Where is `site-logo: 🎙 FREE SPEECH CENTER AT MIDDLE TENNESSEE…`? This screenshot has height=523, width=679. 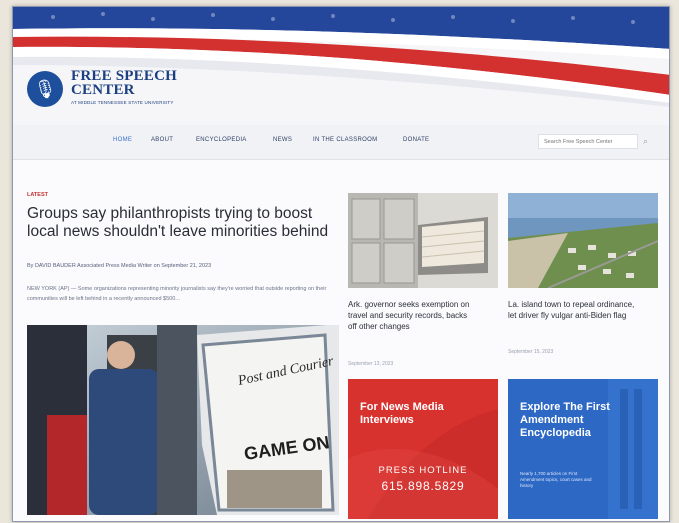 site-logo: 🎙 FREE SPEECH CENTER AT MIDDLE TENNESSEE… is located at coordinates (127, 92).